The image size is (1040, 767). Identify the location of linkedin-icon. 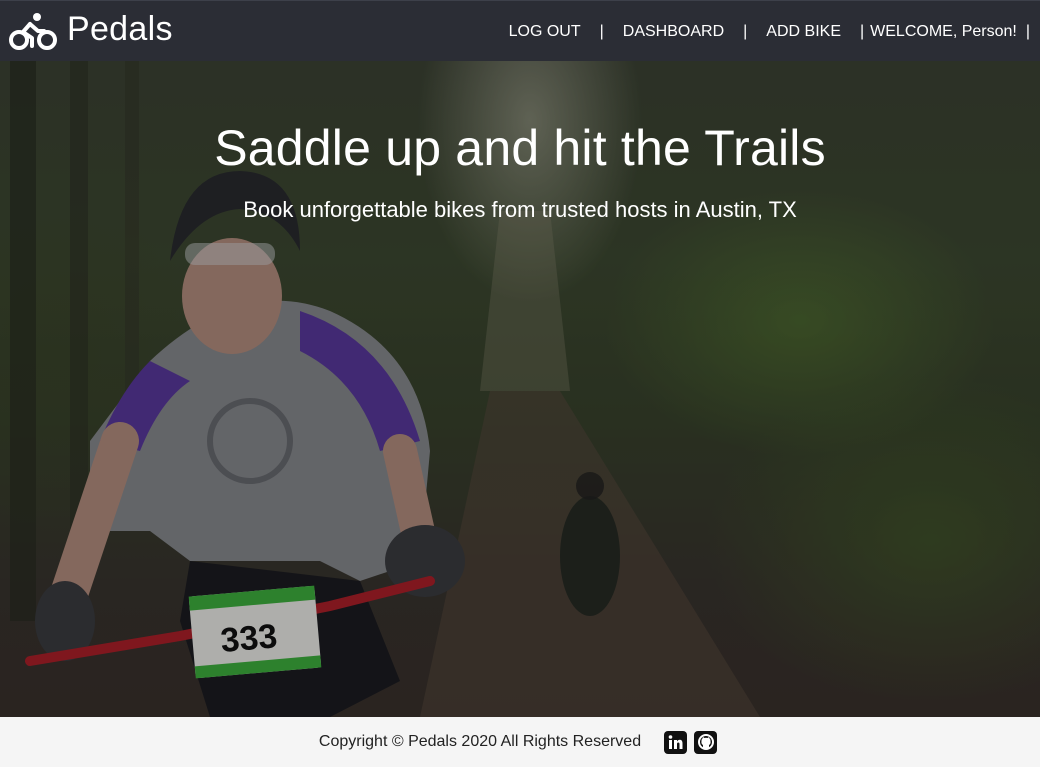
(676, 742).